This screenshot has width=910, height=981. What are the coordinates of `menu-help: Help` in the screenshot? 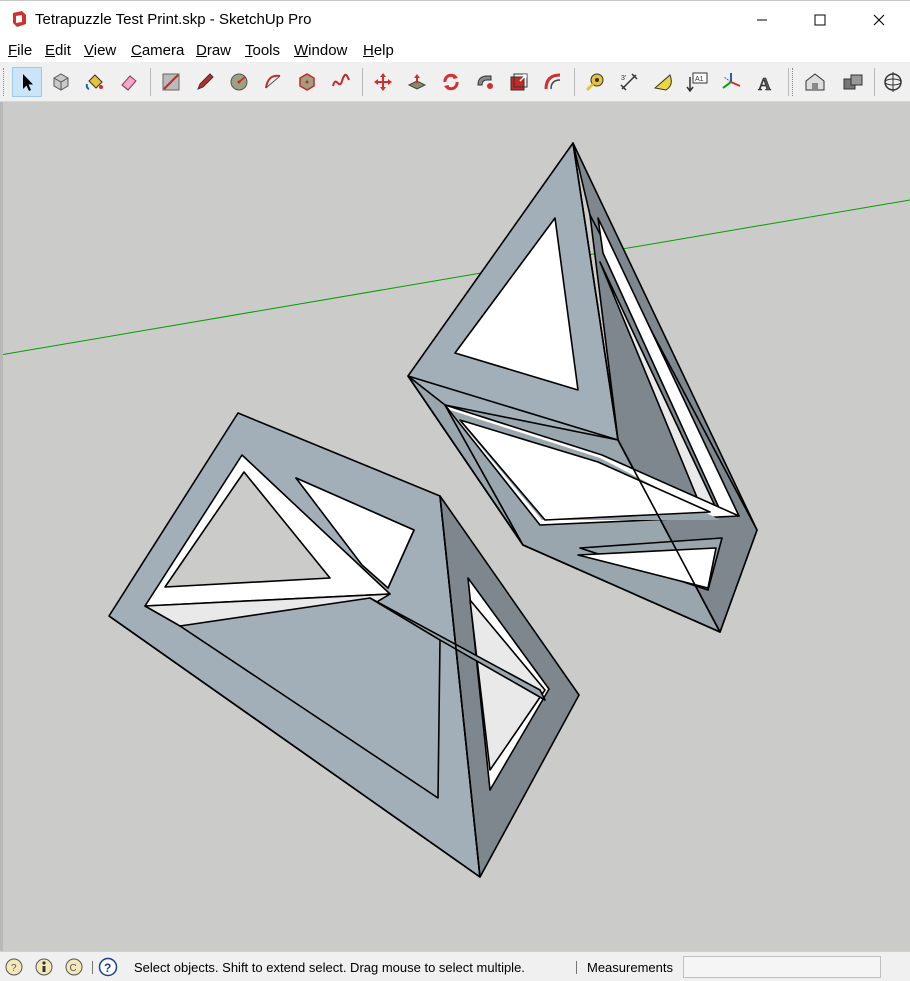 It's located at (378, 50).